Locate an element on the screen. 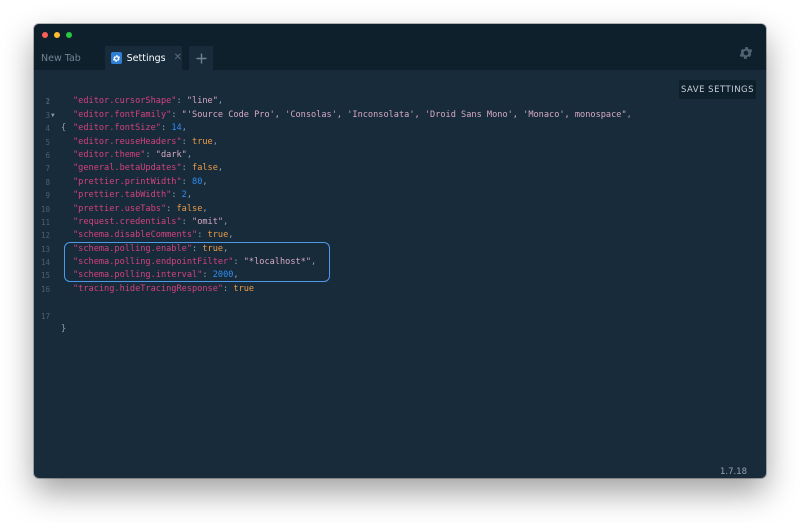 The height and width of the screenshot is (523, 800). setting-key: "schema.disableComments" is located at coordinates (135, 235).